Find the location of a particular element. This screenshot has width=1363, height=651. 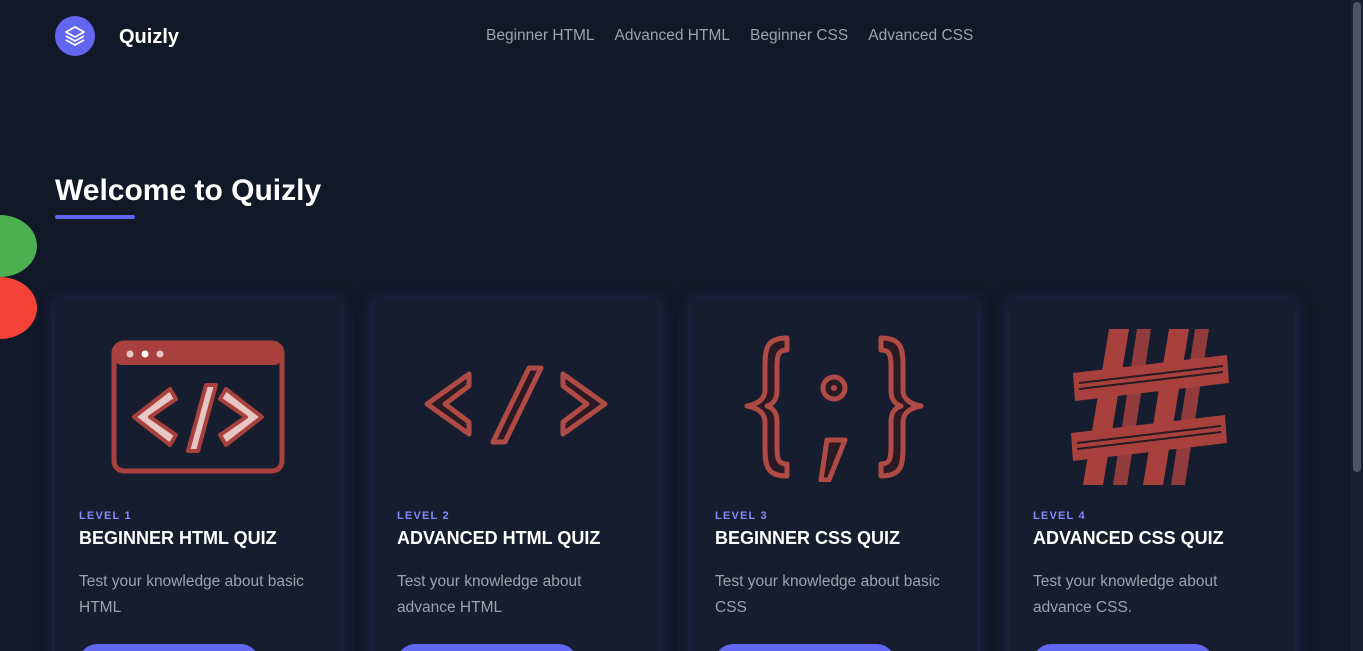

nav-link-advanced-css: Advanced CSS is located at coordinates (920, 36).